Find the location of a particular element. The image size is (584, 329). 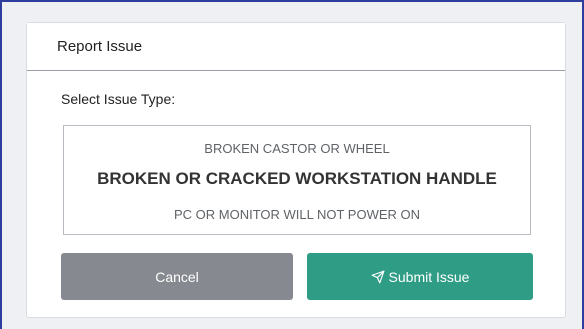

cancel-button-label: Cancel is located at coordinates (177, 276).